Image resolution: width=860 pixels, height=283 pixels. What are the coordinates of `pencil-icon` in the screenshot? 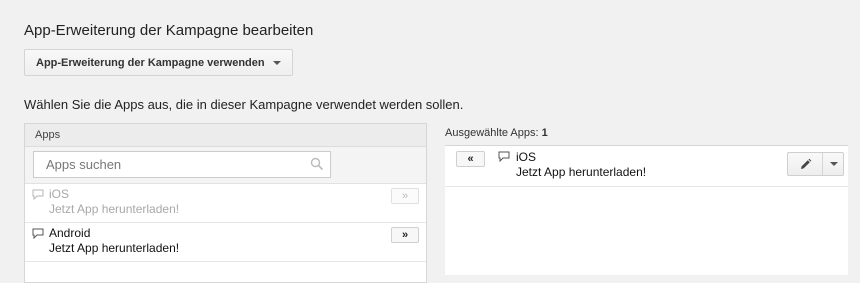 It's located at (805, 163).